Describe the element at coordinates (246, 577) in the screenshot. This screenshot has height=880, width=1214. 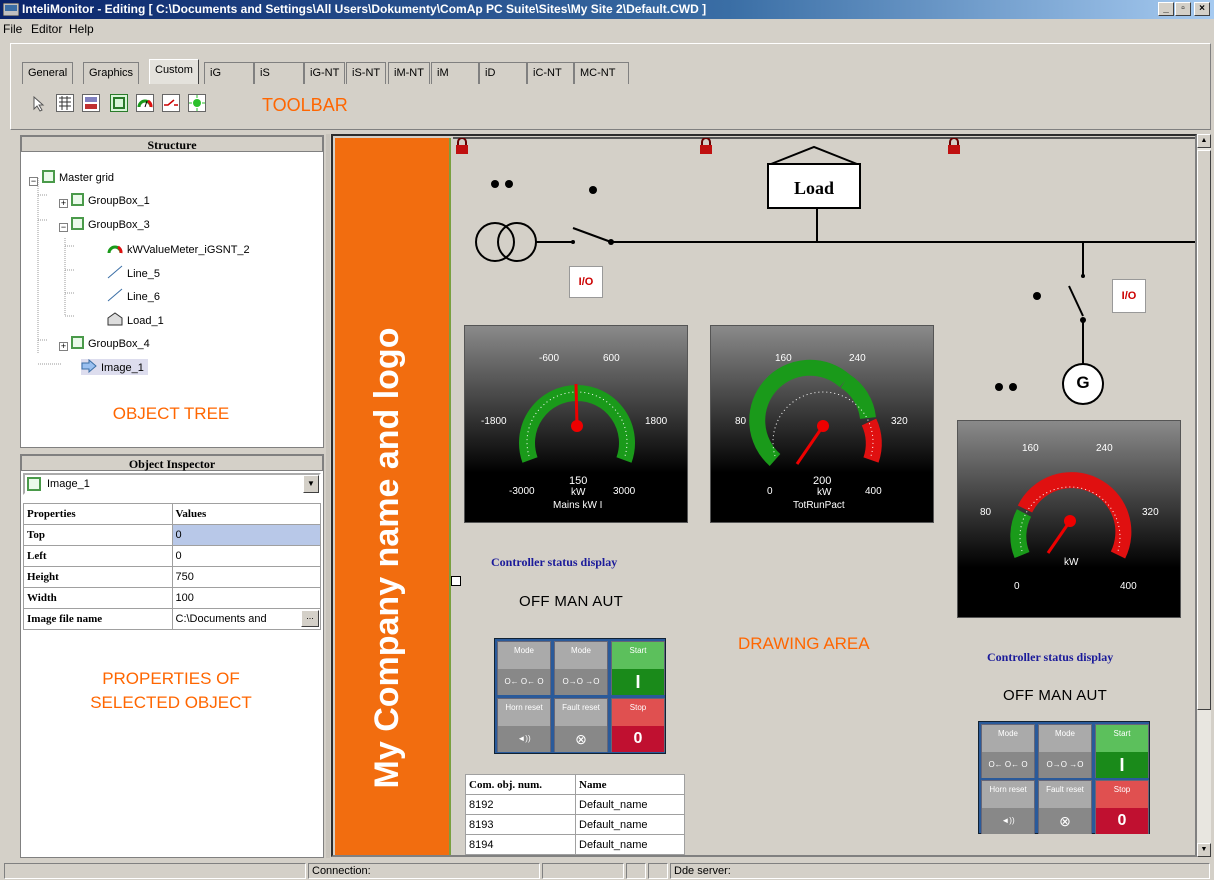
I see `prop-value-height: 750` at that location.